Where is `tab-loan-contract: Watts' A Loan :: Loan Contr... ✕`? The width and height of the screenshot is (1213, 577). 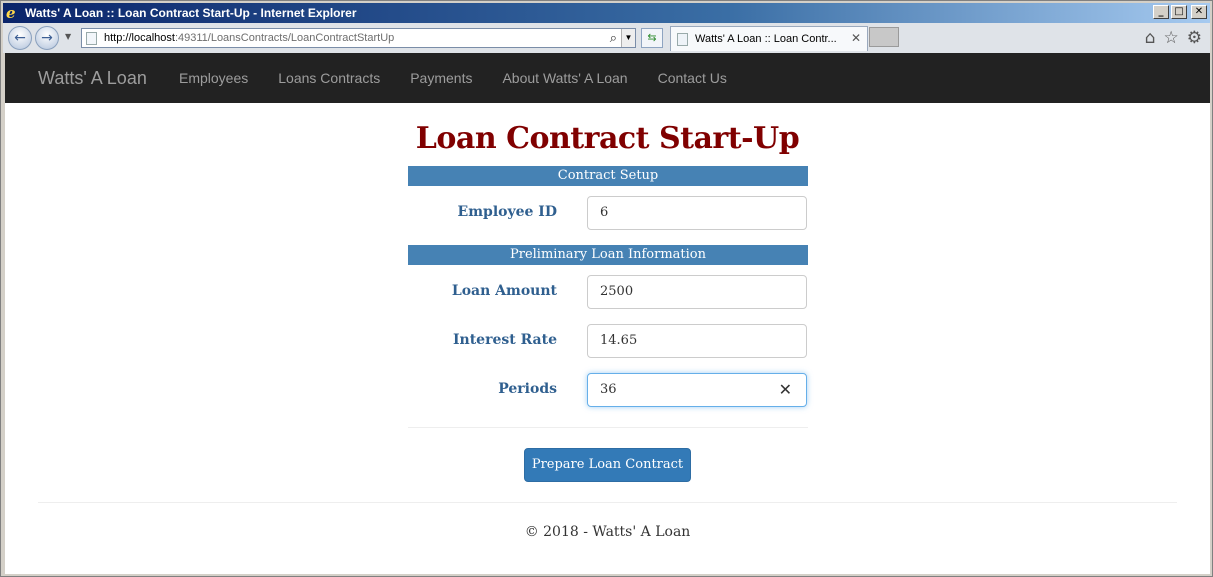 tab-loan-contract: Watts' A Loan :: Loan Contr... ✕ is located at coordinates (769, 38).